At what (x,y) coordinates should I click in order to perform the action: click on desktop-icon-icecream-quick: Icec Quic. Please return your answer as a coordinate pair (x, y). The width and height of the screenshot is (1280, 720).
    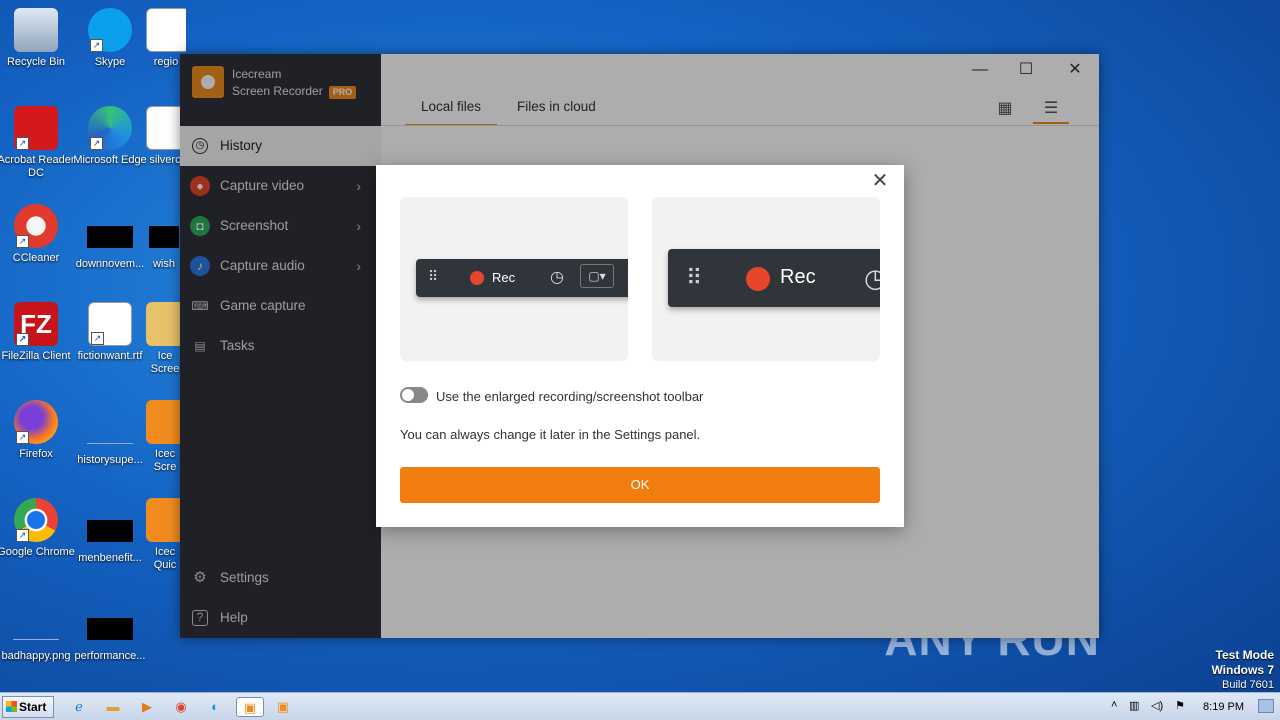
    Looking at the image, I should click on (165, 535).